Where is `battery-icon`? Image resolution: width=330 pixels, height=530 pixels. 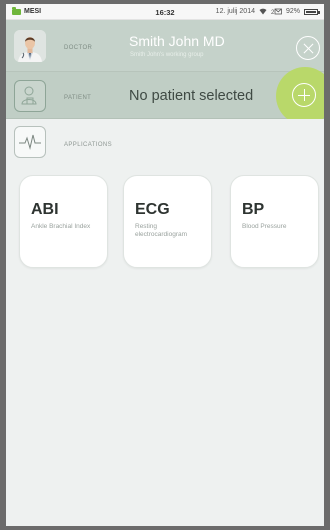 battery-icon is located at coordinates (312, 11).